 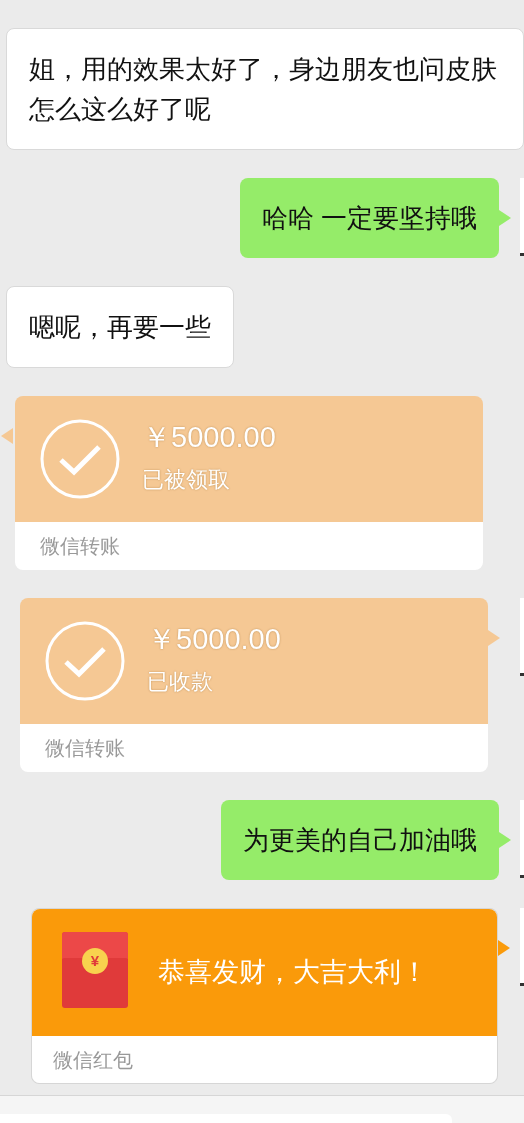 What do you see at coordinates (180, 682) in the screenshot?
I see `transfer-status: 已收款` at bounding box center [180, 682].